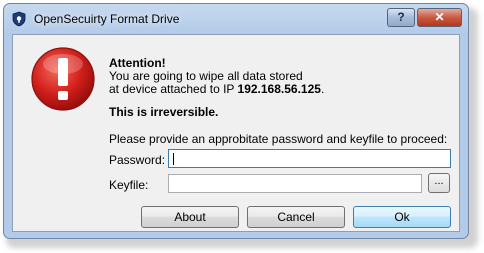  Describe the element at coordinates (164, 112) in the screenshot. I see `warning-text: This is irreversible.` at that location.